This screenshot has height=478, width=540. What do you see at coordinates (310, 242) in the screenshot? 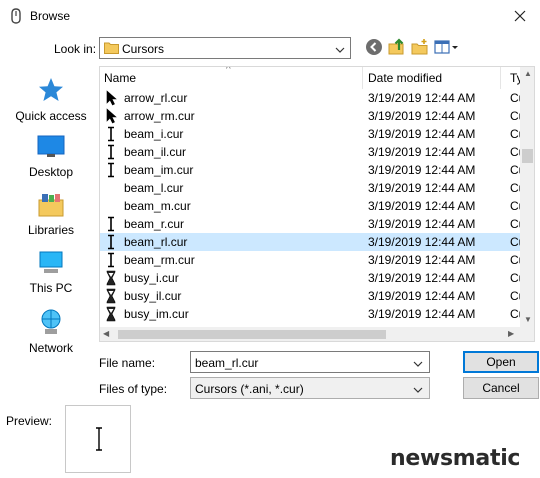
I see `file-row: beam_rl.cur 3/19/2019 12:44 AM Cu` at bounding box center [310, 242].